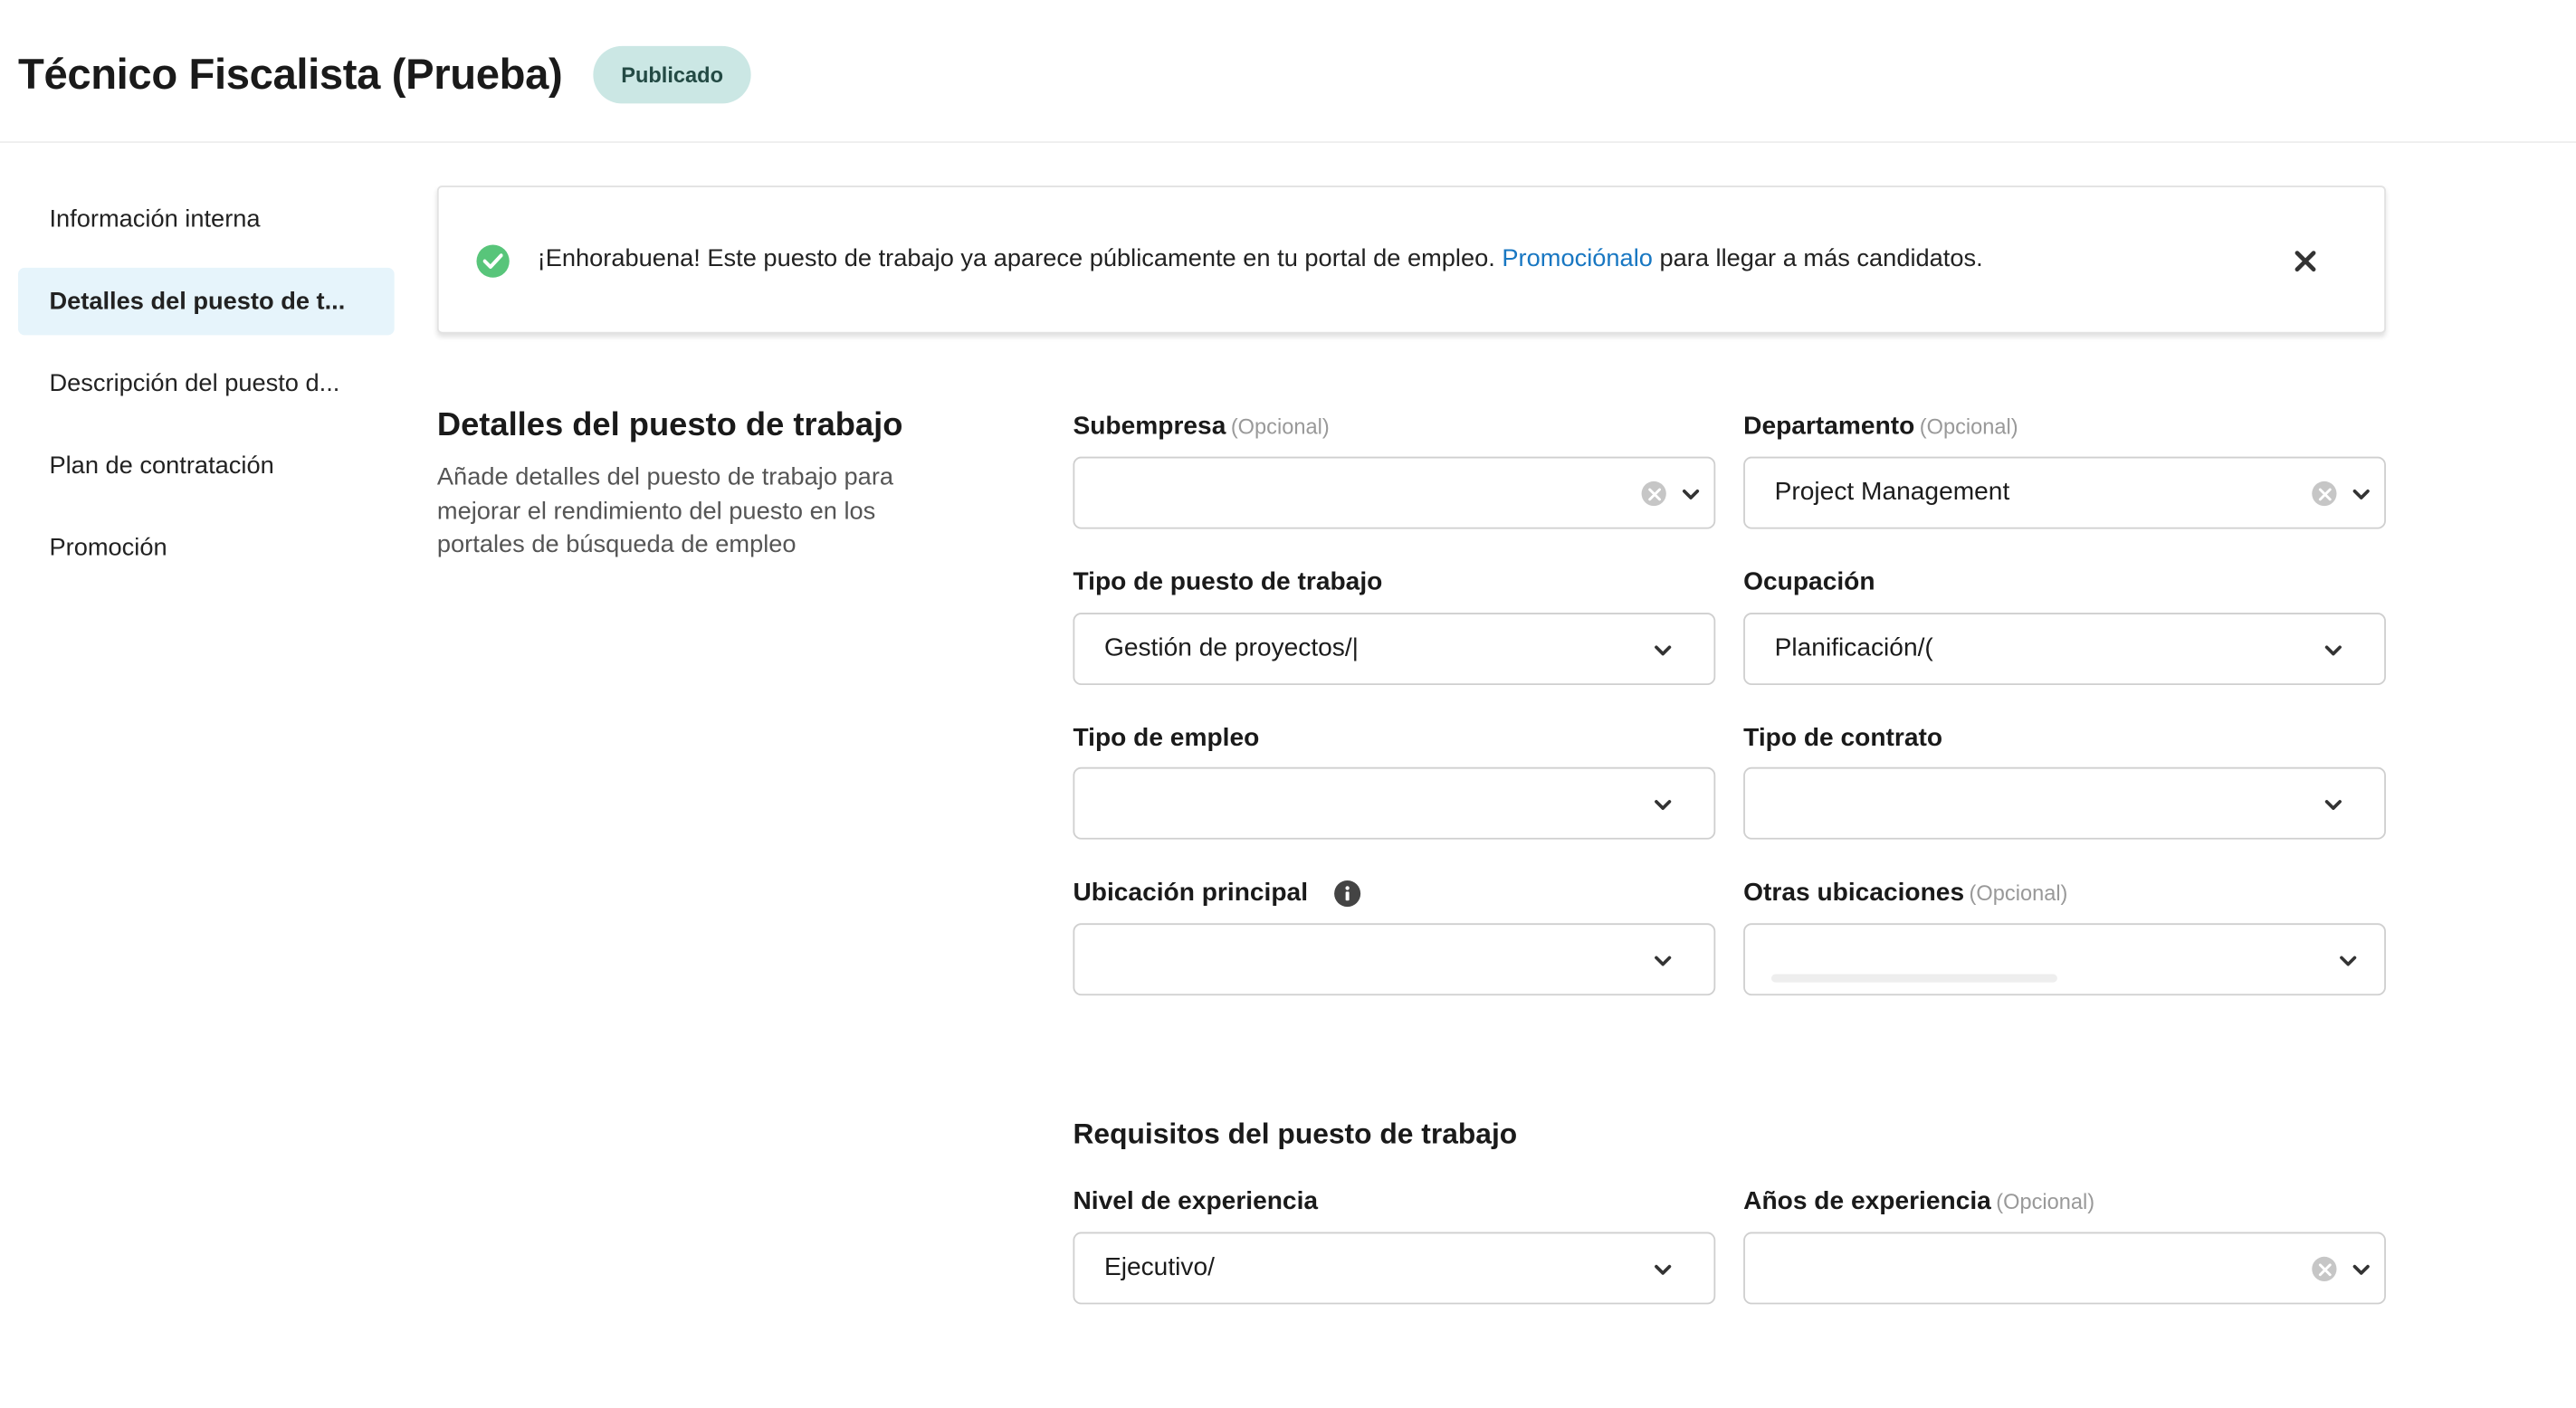 This screenshot has height=1408, width=2576. I want to click on page-header: Técnico Fiscalista (Prueba) Publicado, so click(1288, 72).